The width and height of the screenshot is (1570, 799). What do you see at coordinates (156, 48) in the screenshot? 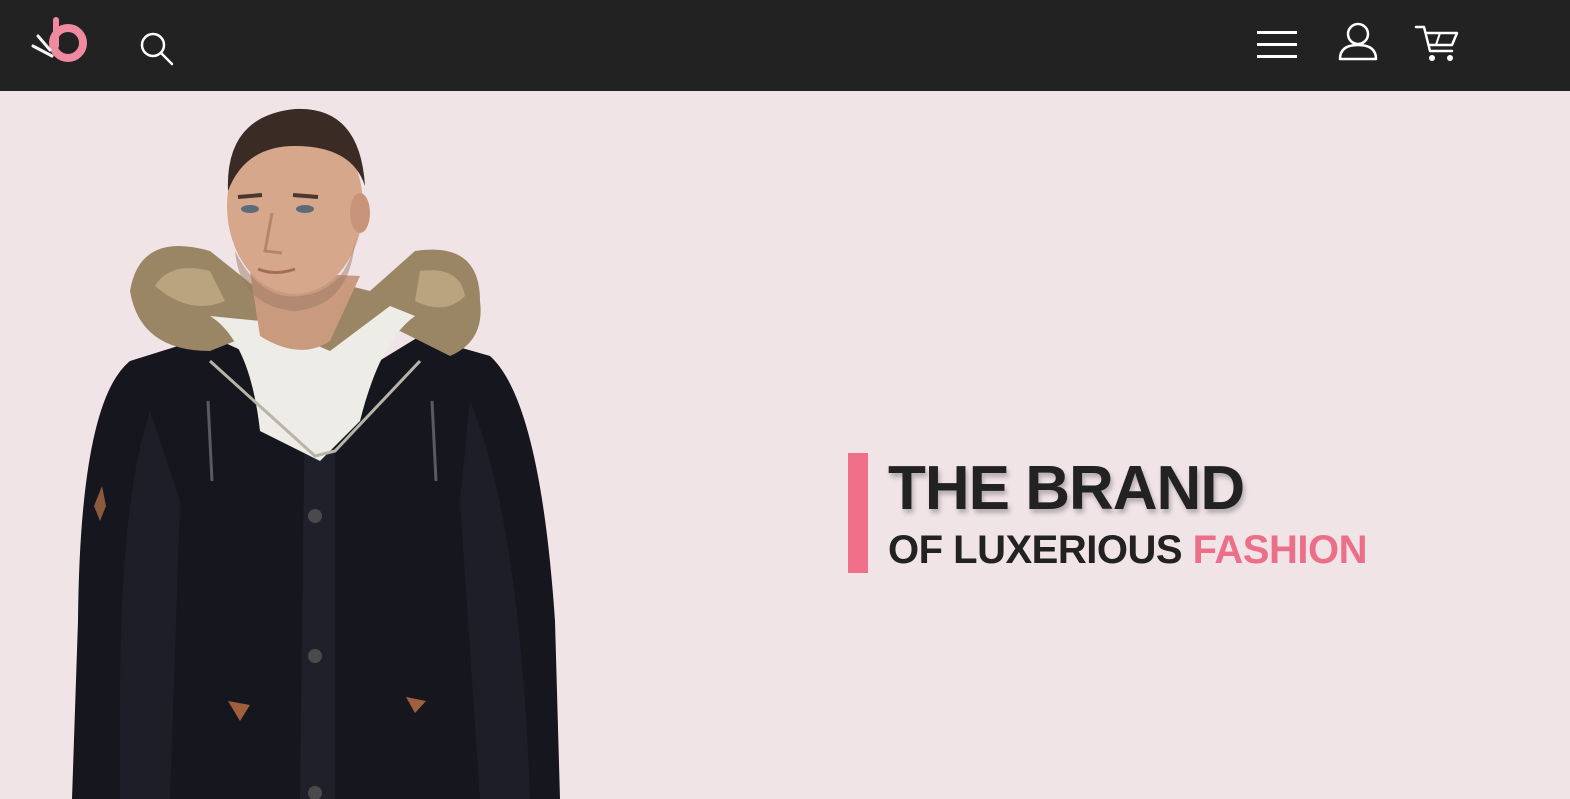
I see `search-icon` at bounding box center [156, 48].